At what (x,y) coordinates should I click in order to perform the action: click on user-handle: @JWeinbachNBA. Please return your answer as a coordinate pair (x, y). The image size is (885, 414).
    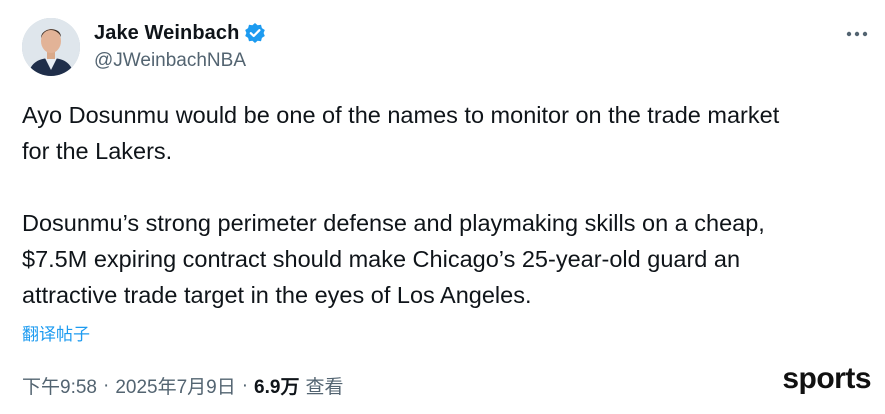
    Looking at the image, I should click on (180, 61).